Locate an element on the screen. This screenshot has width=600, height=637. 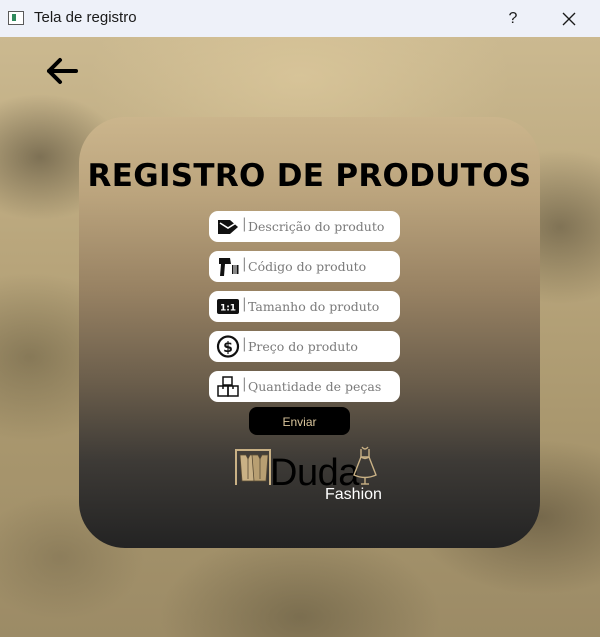
close-icon is located at coordinates (569, 18).